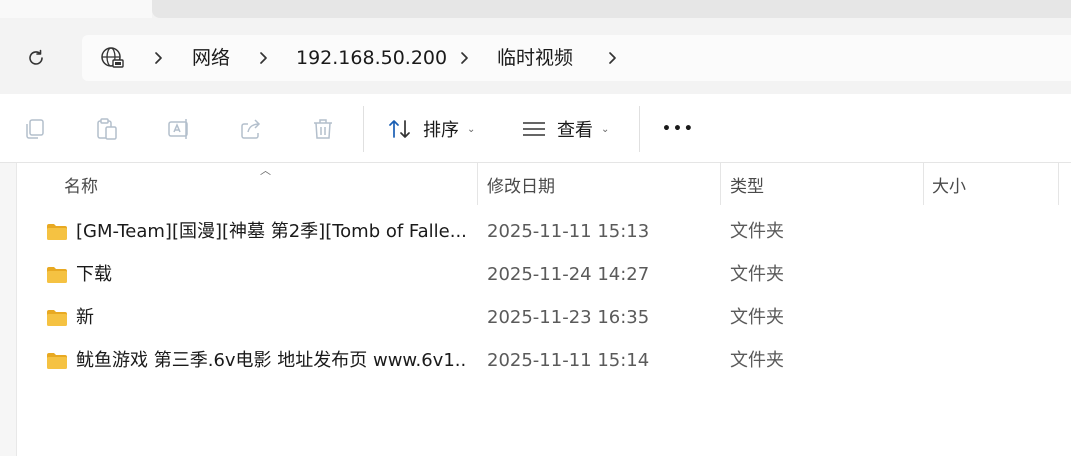  What do you see at coordinates (576, 58) in the screenshot?
I see `address-bar: 网络 192.168.50.200 临时视频` at bounding box center [576, 58].